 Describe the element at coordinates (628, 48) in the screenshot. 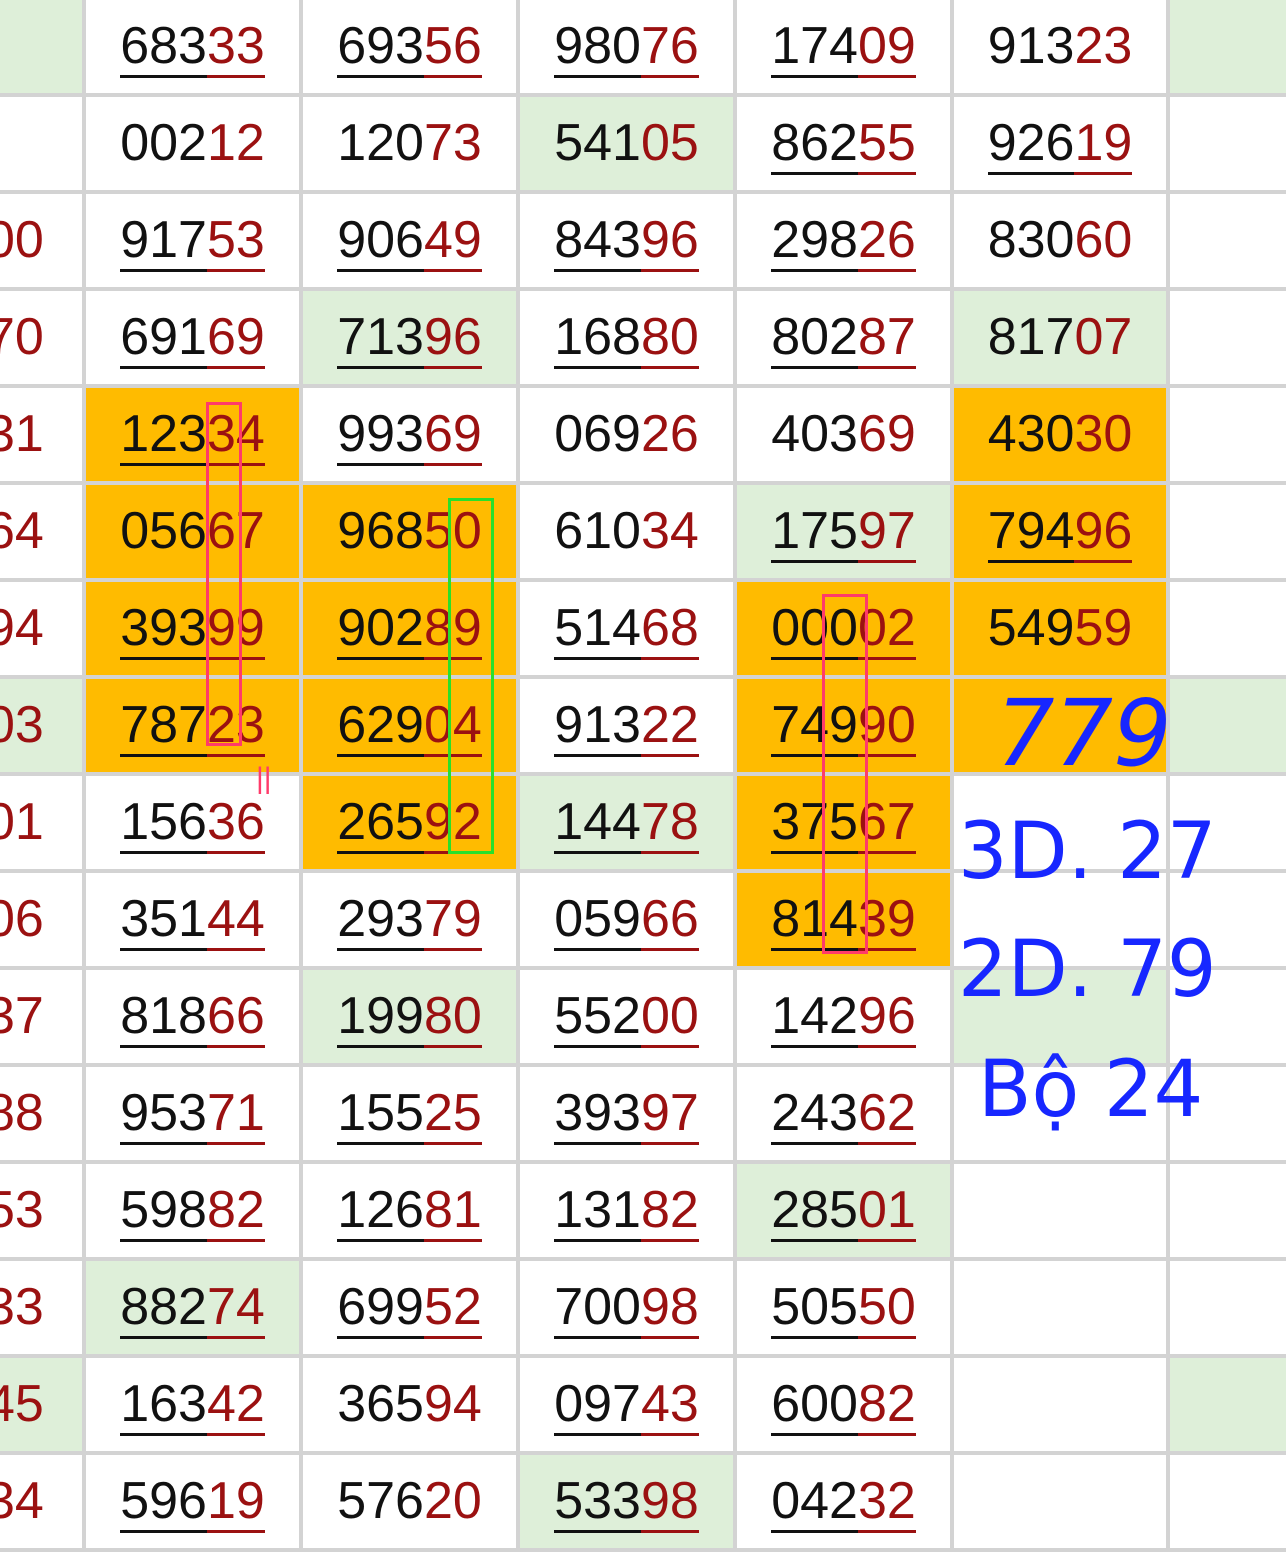

I see `result-cell: 98076` at that location.